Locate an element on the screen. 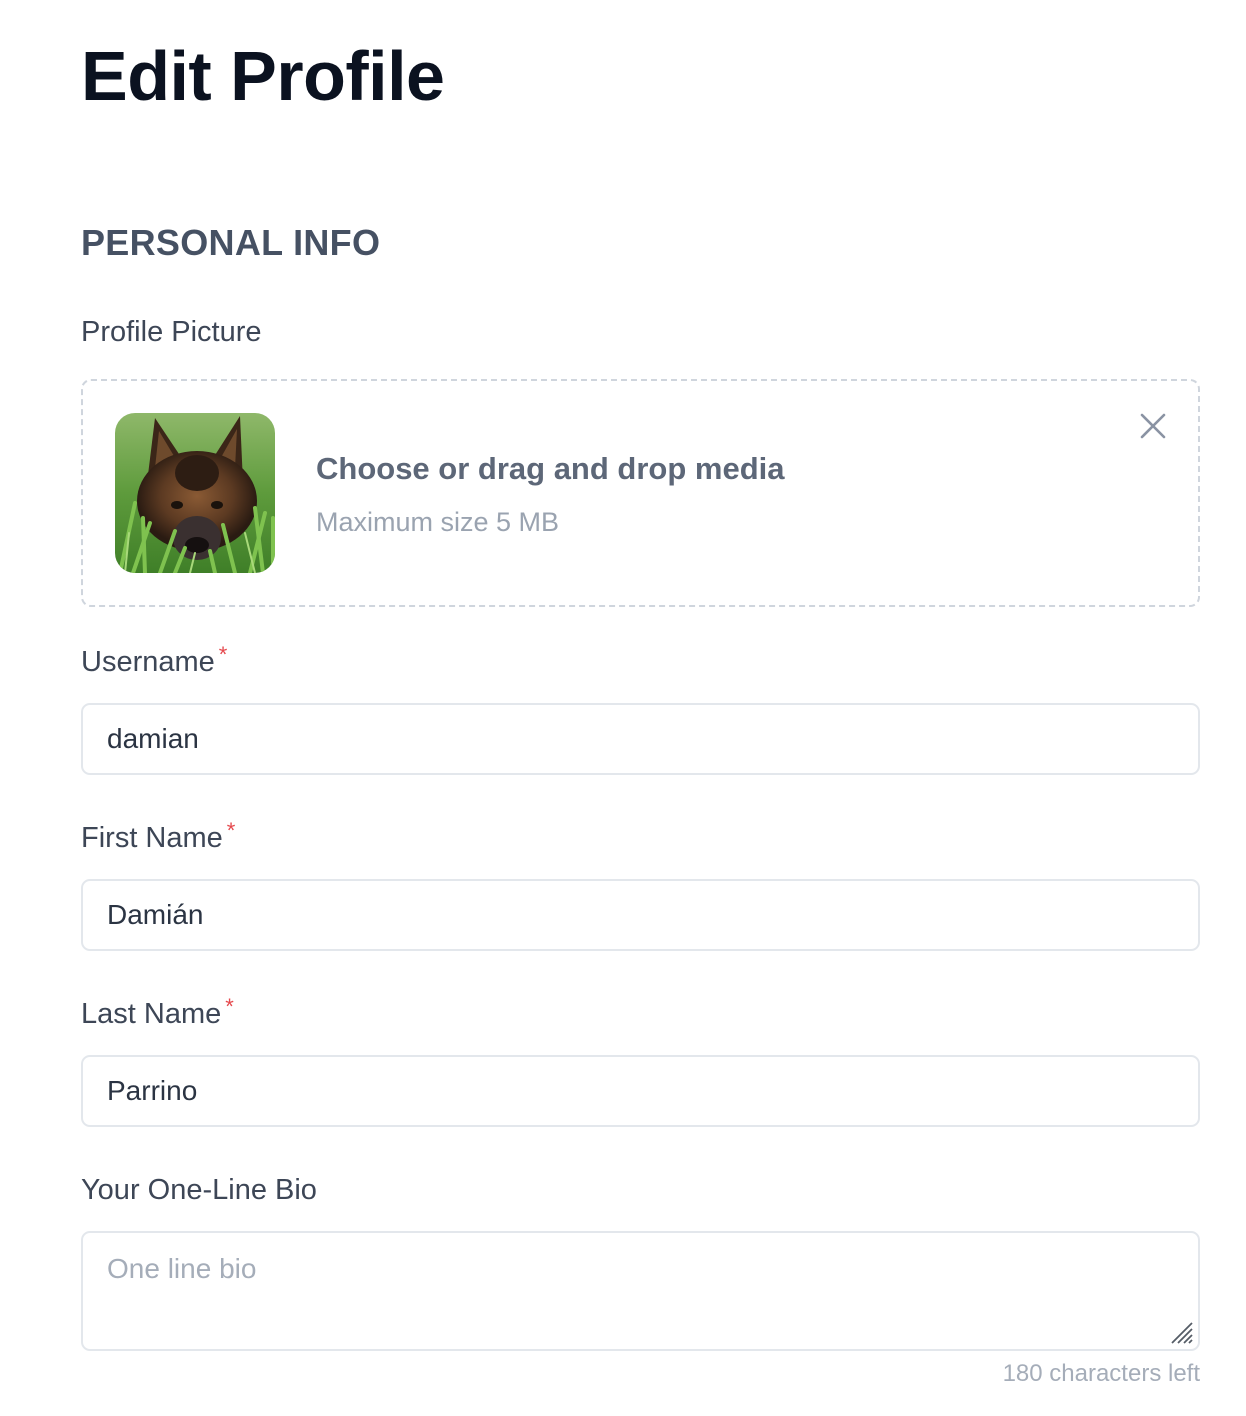 Image resolution: width=1246 pixels, height=1416 pixels. first-name-label: First Name * is located at coordinates (158, 836).